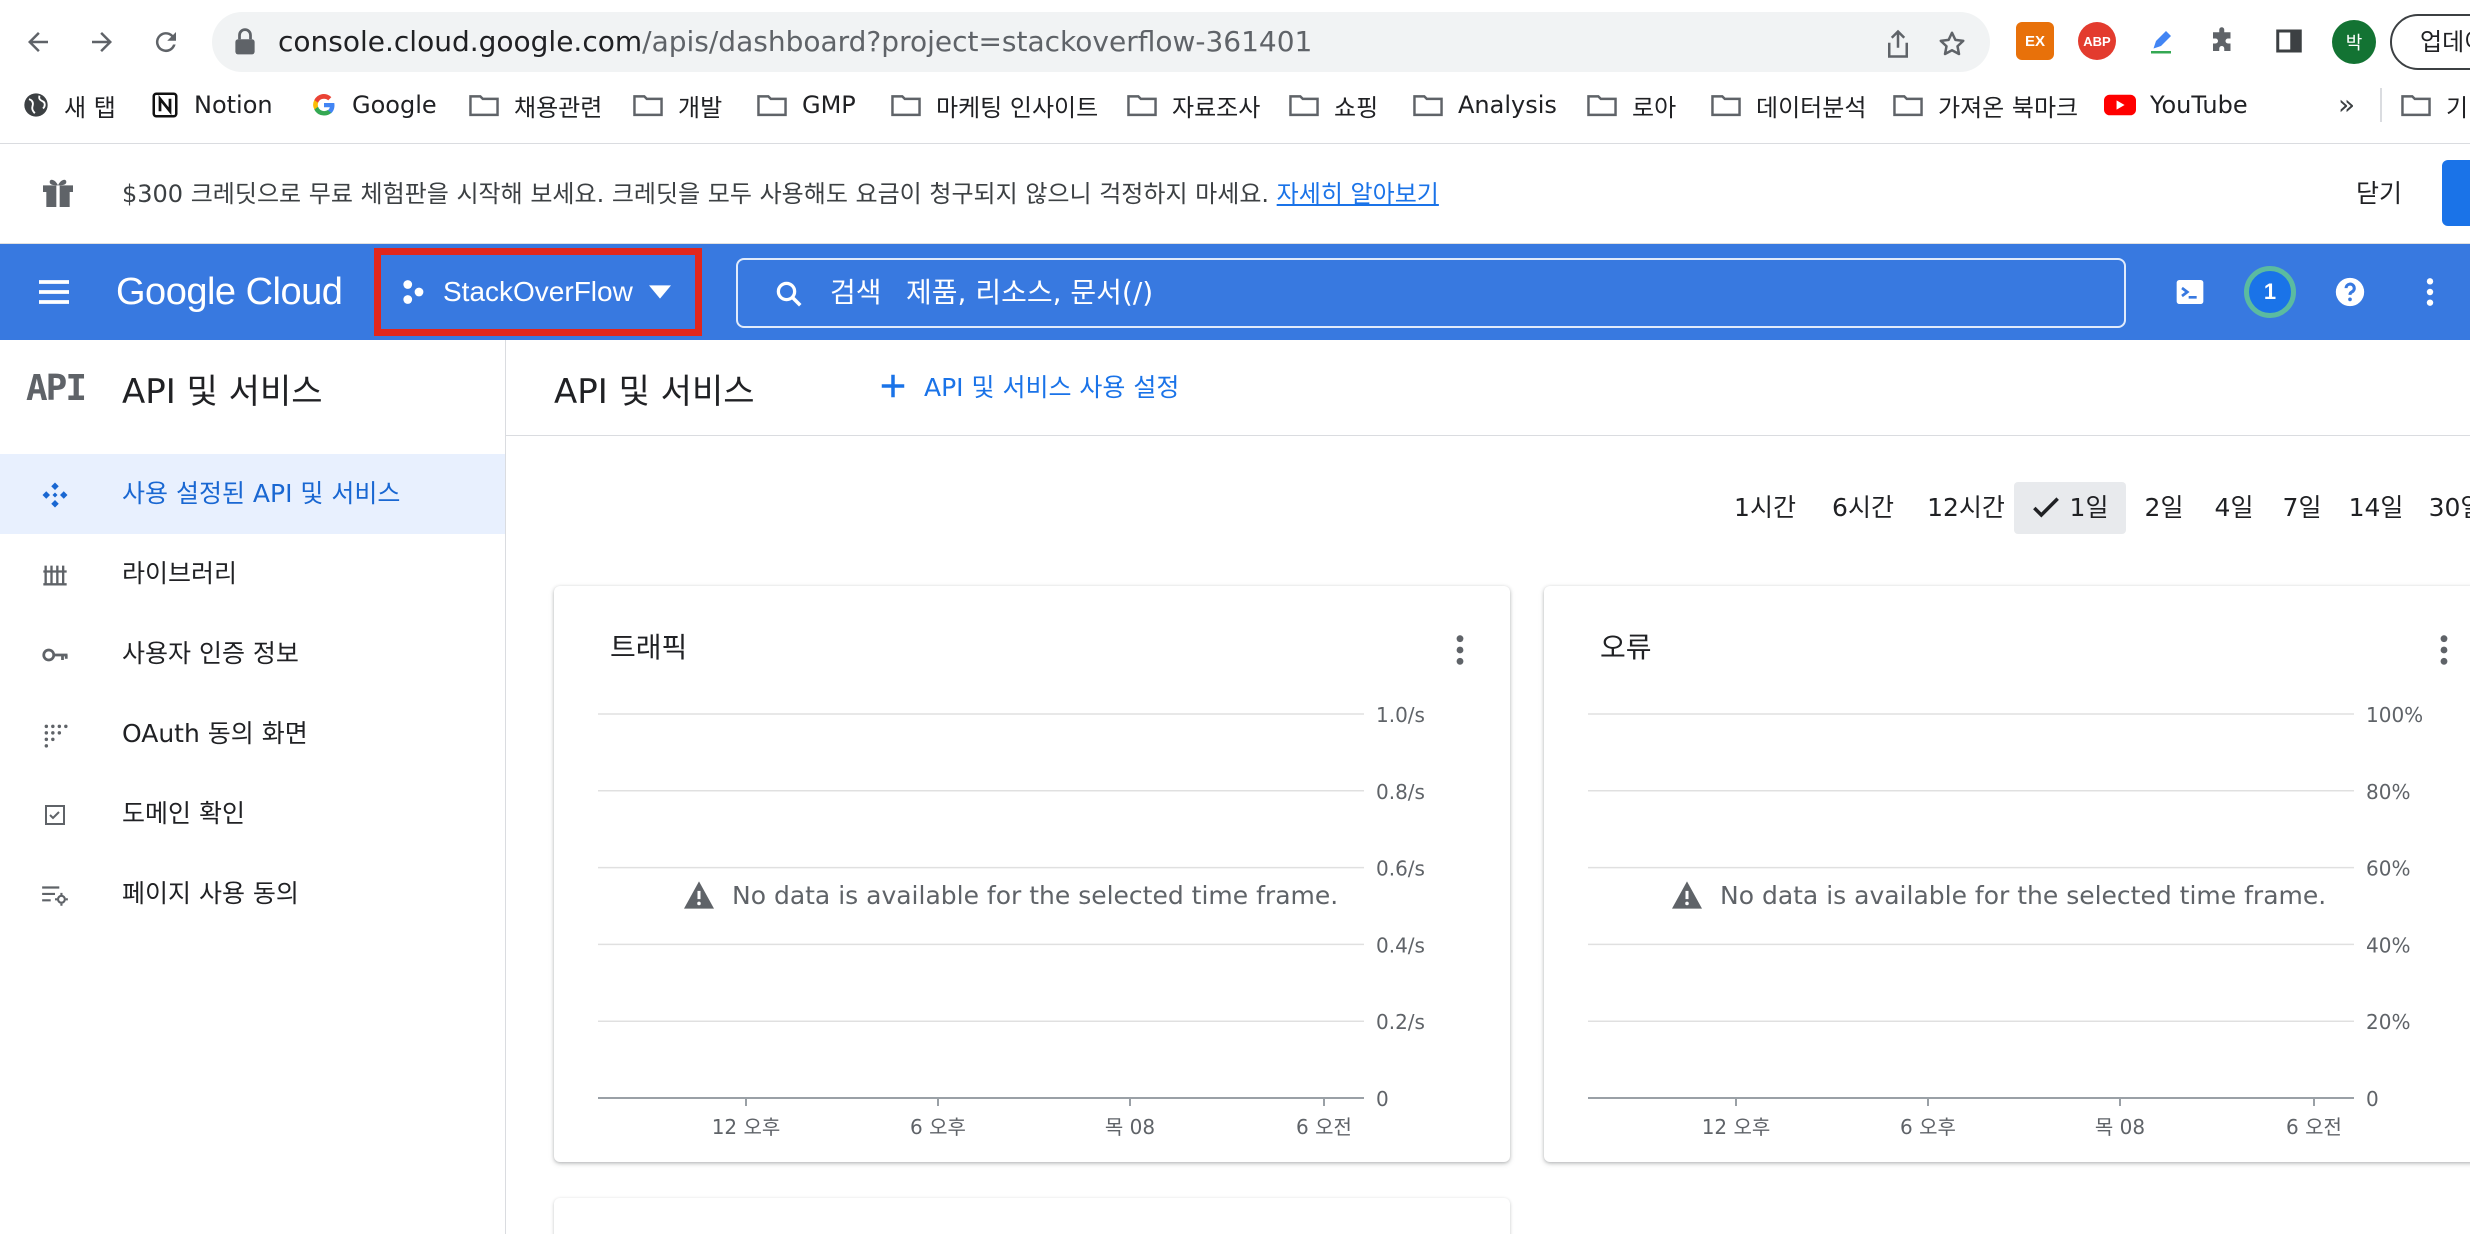 Image resolution: width=2470 pixels, height=1234 pixels. What do you see at coordinates (1736, 1127) in the screenshot?
I see `x-tick-label: 12 오후` at bounding box center [1736, 1127].